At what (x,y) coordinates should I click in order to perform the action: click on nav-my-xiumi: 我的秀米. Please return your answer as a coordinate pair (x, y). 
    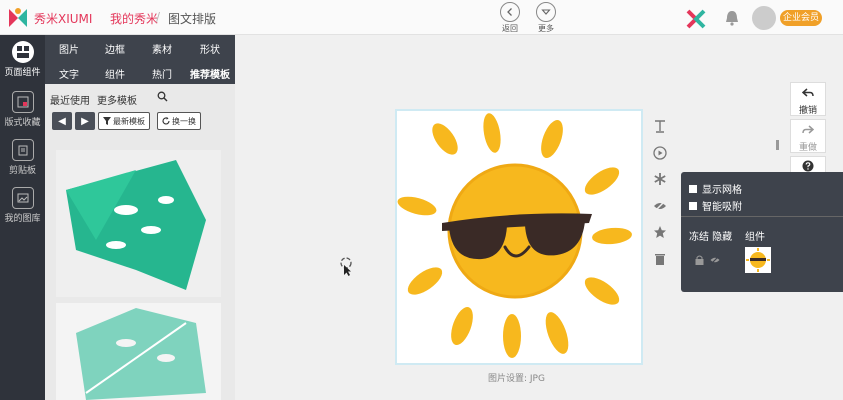
    Looking at the image, I should click on (134, 18).